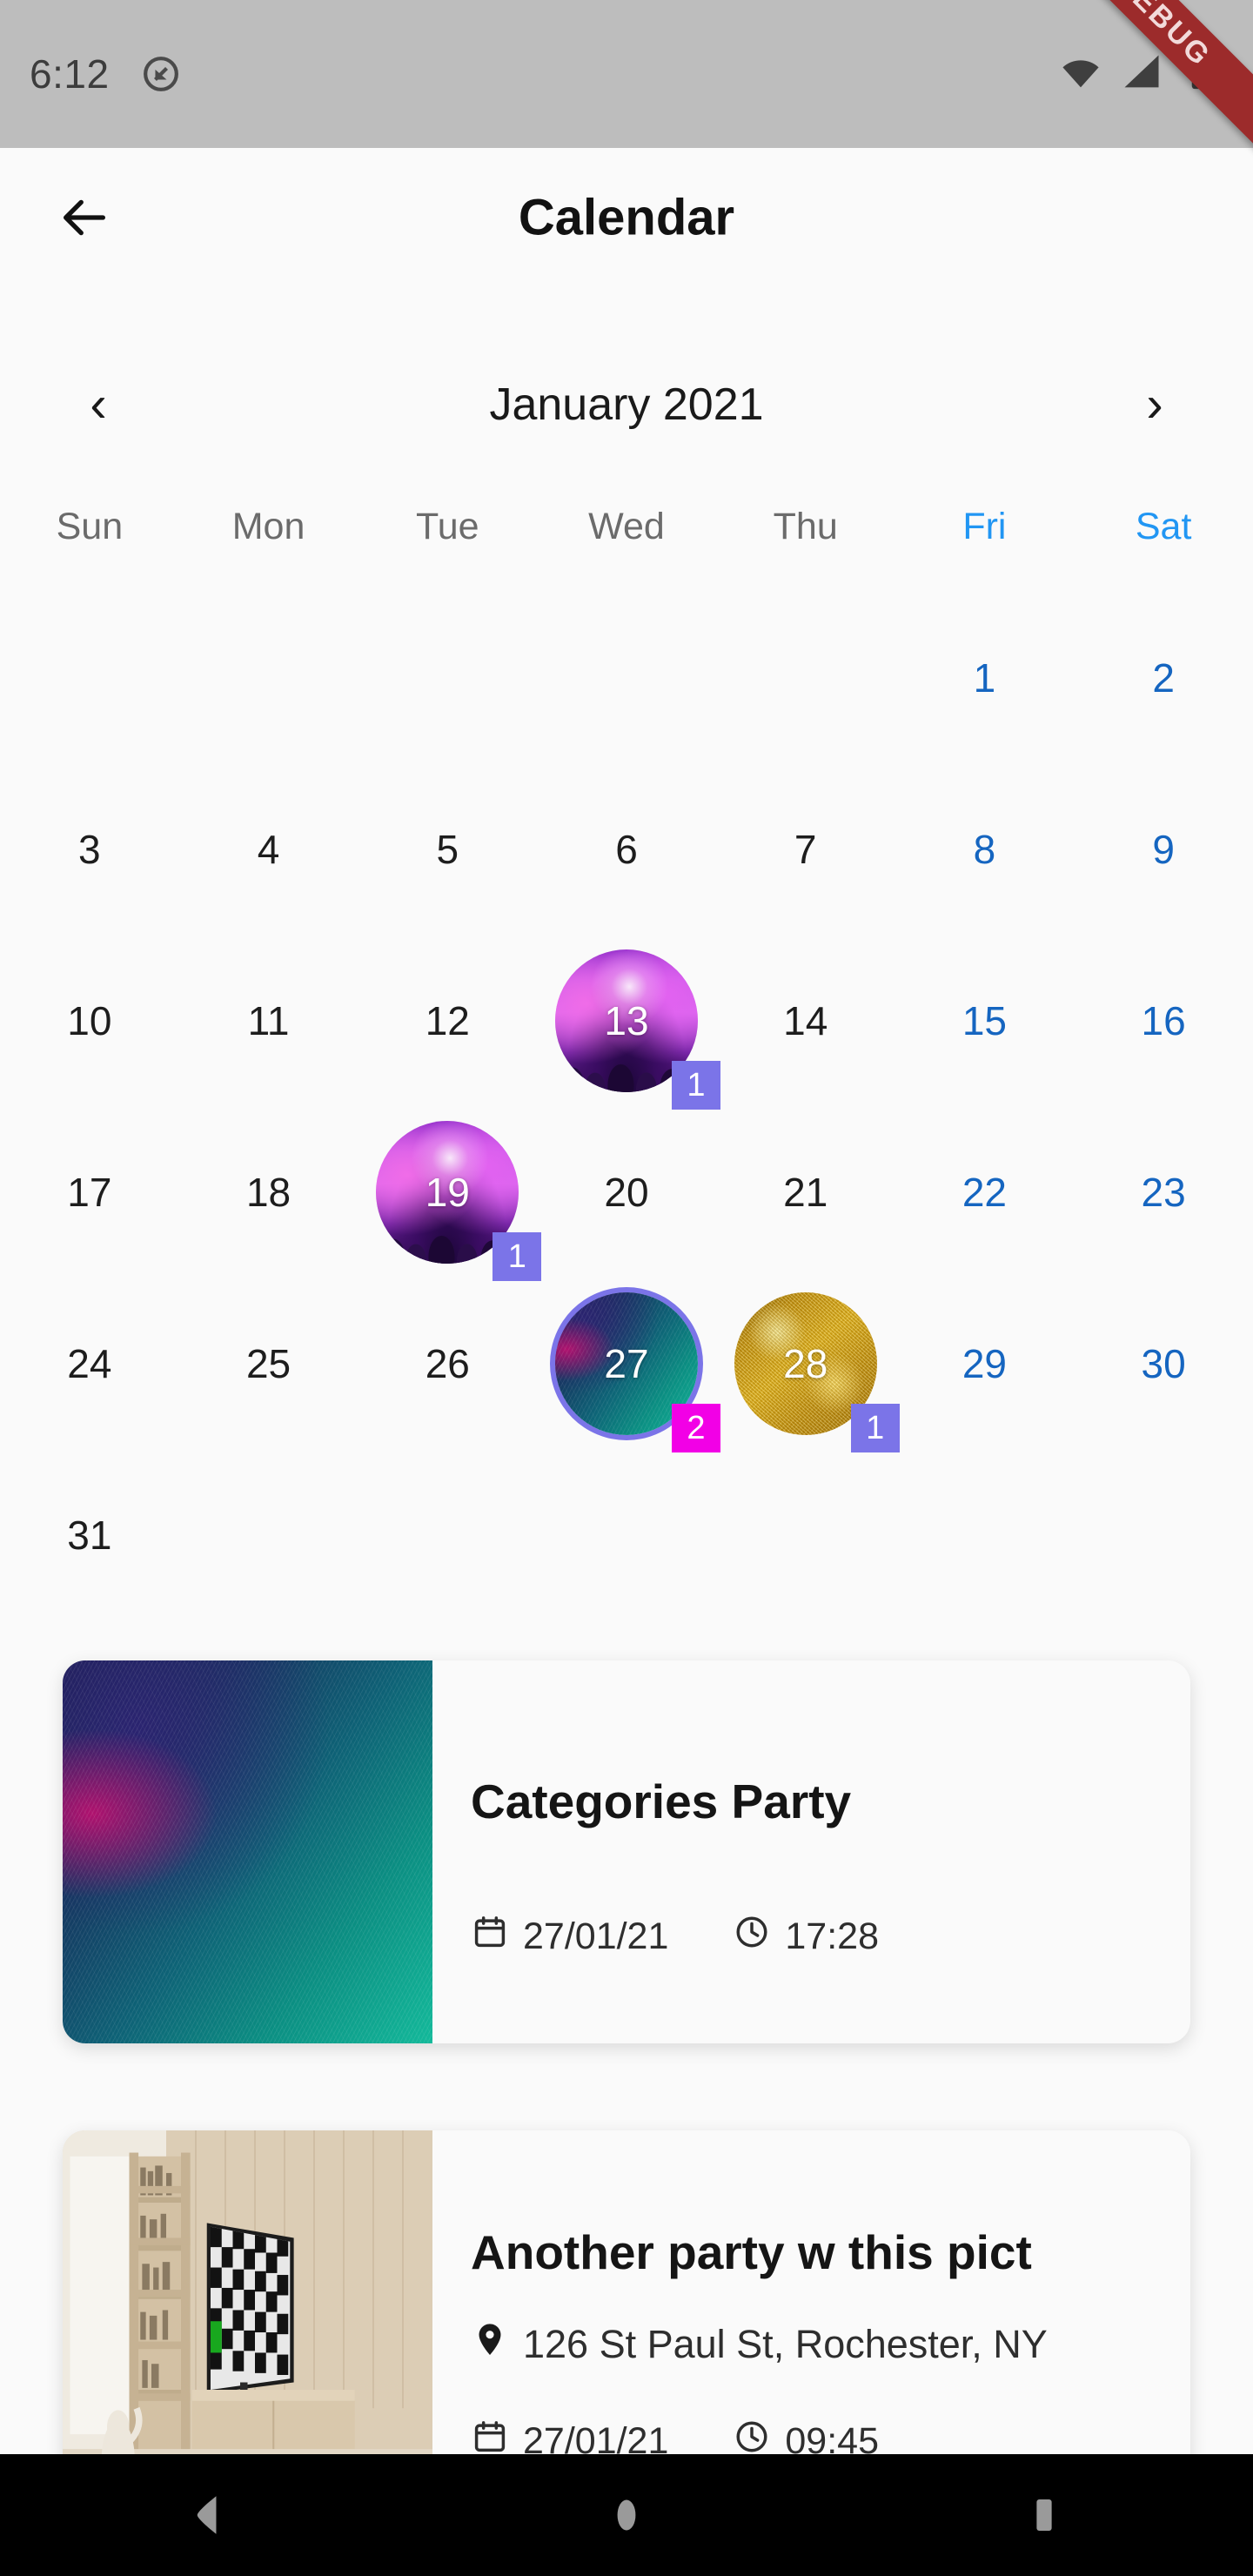  I want to click on day-number: 23, so click(1163, 1192).